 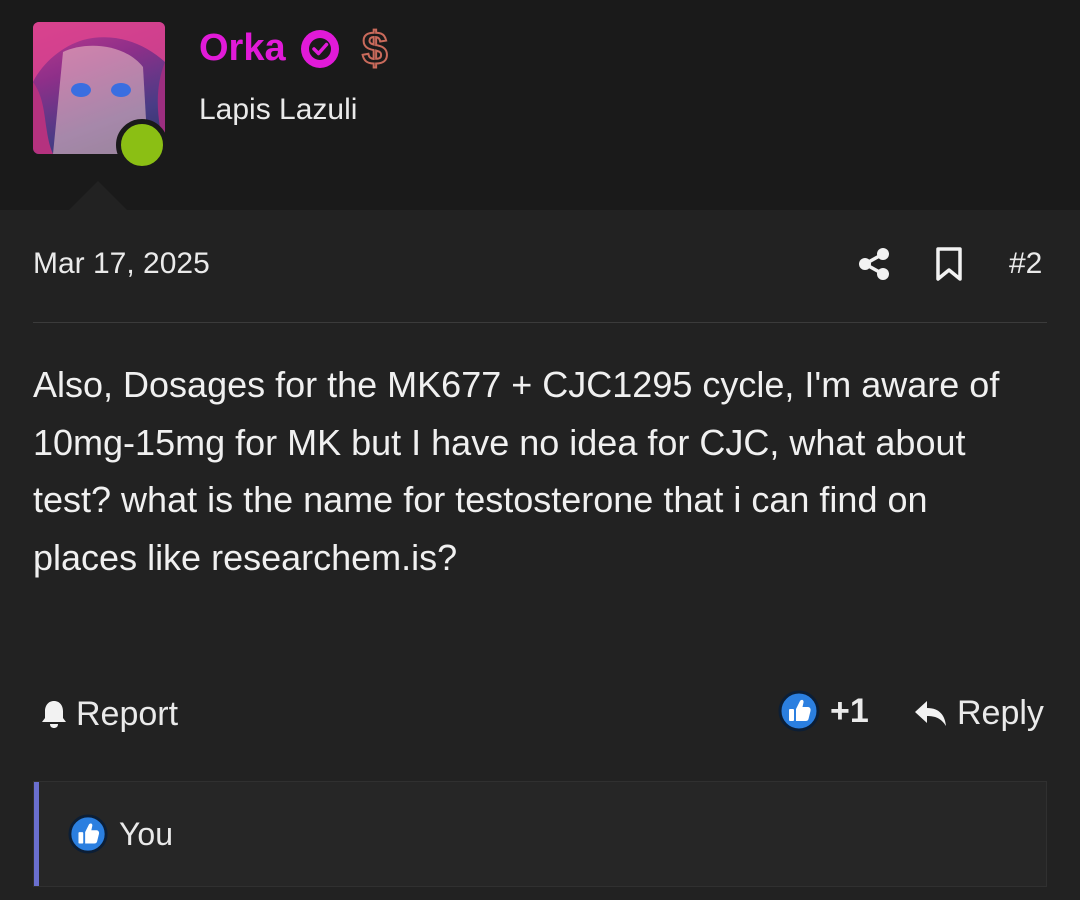 I want to click on reaction-count: +1, so click(x=849, y=710).